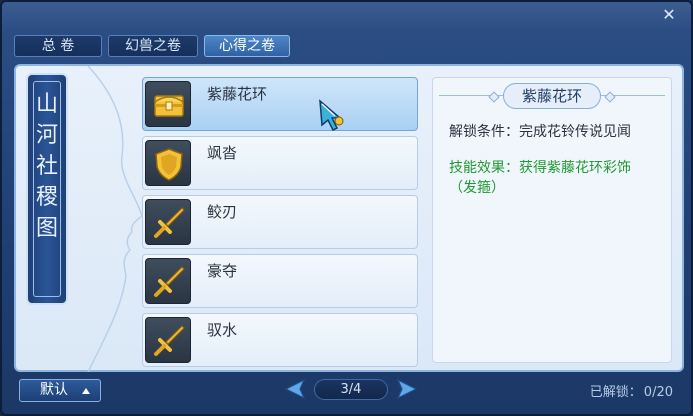  I want to click on sort-default-label: 默认, so click(54, 390).